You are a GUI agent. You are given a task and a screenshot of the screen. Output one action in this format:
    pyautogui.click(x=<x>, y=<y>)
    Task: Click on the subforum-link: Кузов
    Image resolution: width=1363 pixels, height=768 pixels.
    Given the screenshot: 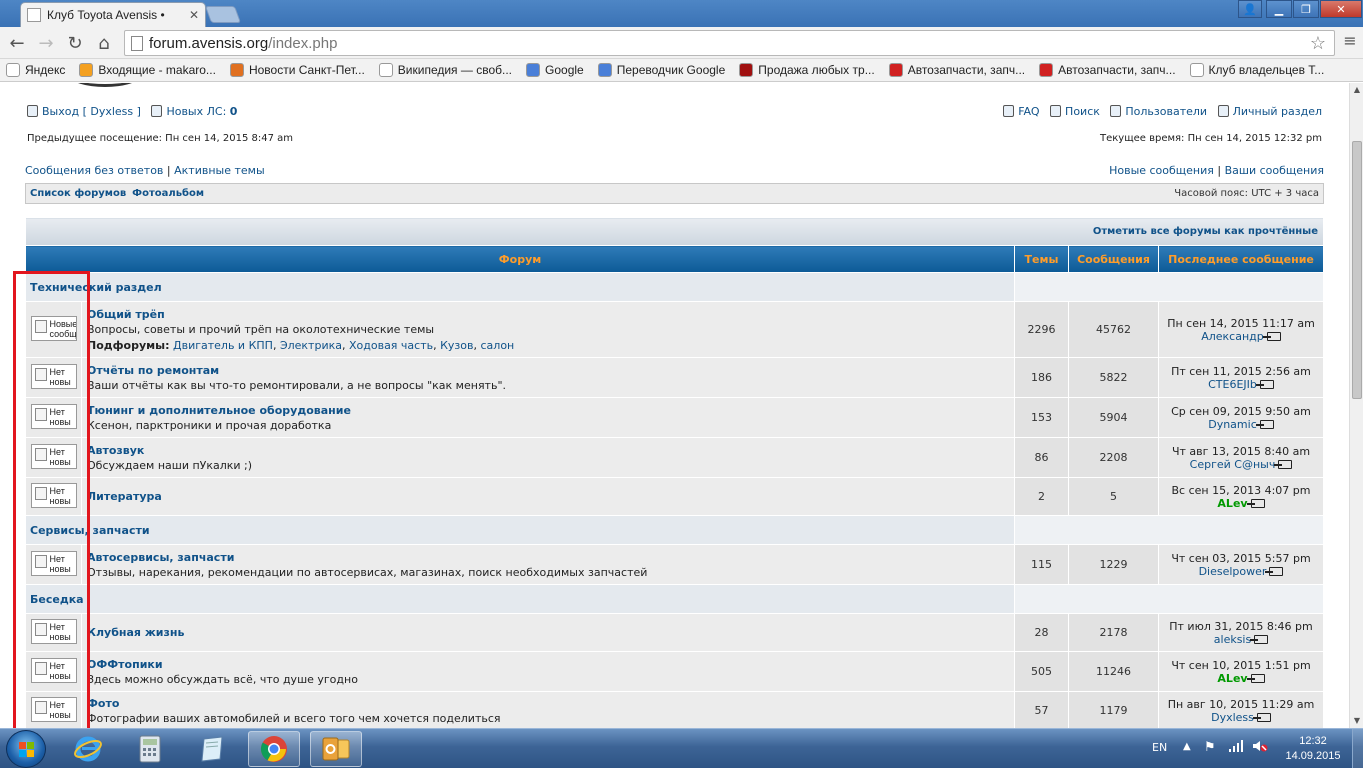 What is the action you would take?
    pyautogui.click(x=456, y=345)
    